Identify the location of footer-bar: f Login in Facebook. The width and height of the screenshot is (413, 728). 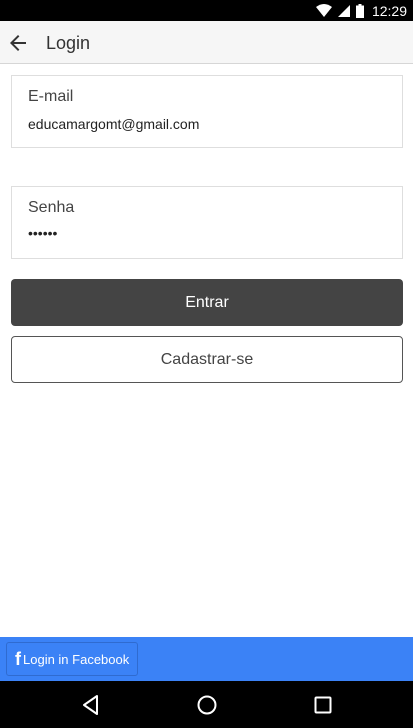
(206, 659).